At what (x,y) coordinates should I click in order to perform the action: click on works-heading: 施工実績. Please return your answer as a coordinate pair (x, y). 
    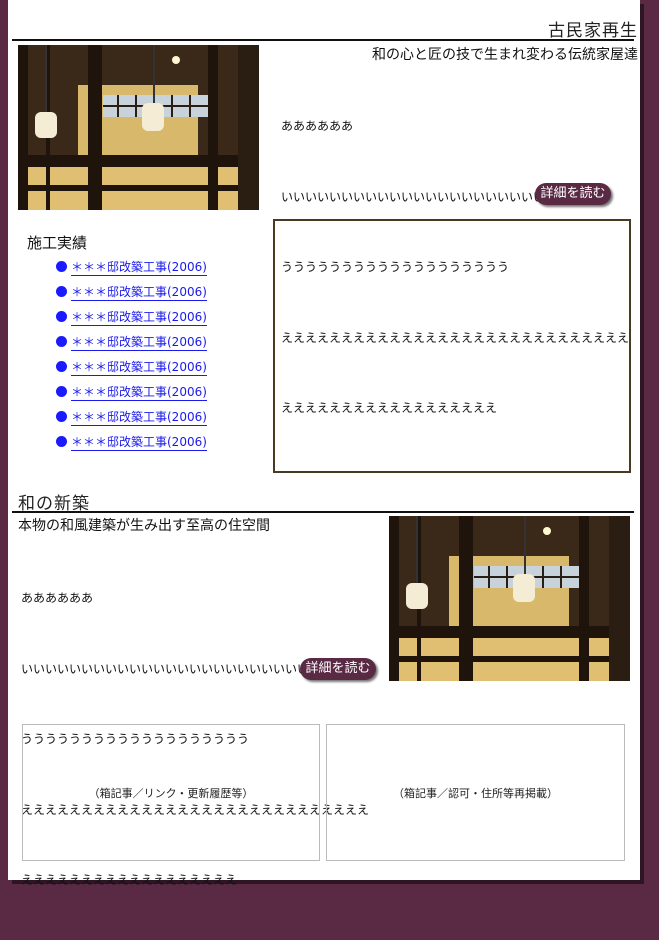
    Looking at the image, I should click on (57, 243).